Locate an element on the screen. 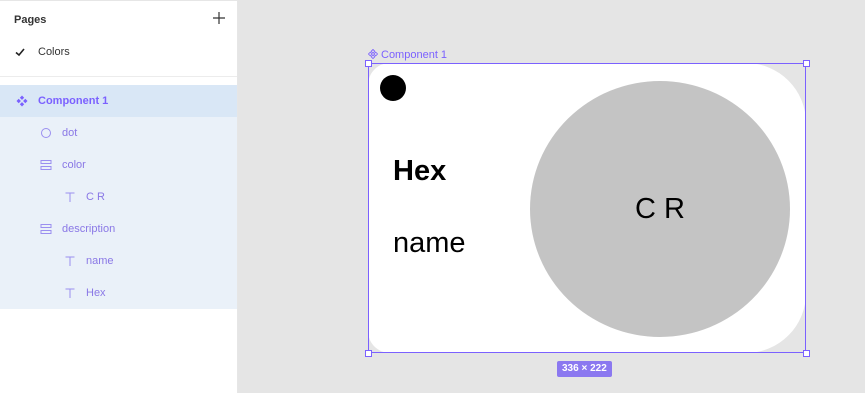 The height and width of the screenshot is (393, 865). frame-label: Component 1 is located at coordinates (407, 55).